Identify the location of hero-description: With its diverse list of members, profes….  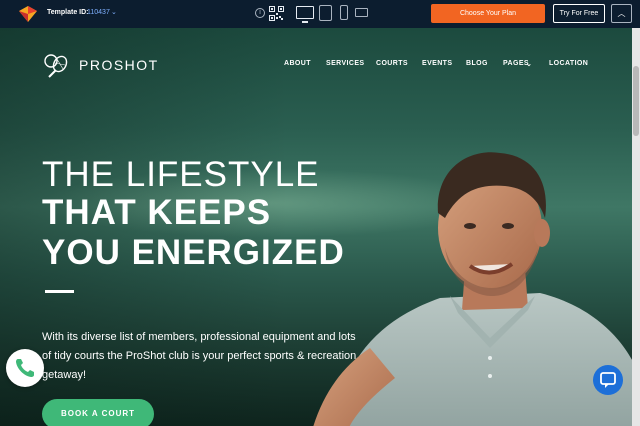
(199, 356).